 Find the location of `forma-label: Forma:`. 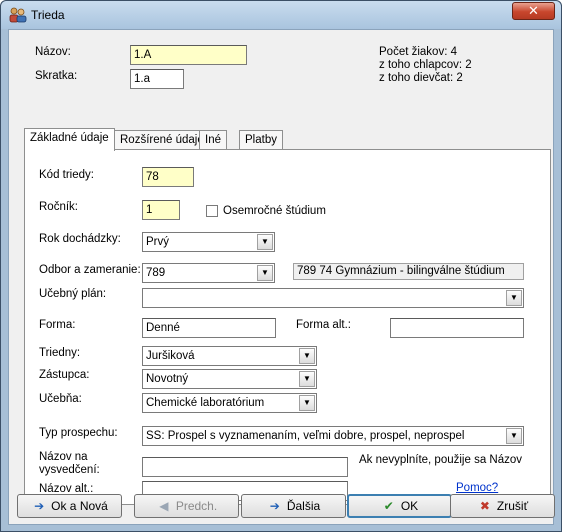

forma-label: Forma: is located at coordinates (57, 325).